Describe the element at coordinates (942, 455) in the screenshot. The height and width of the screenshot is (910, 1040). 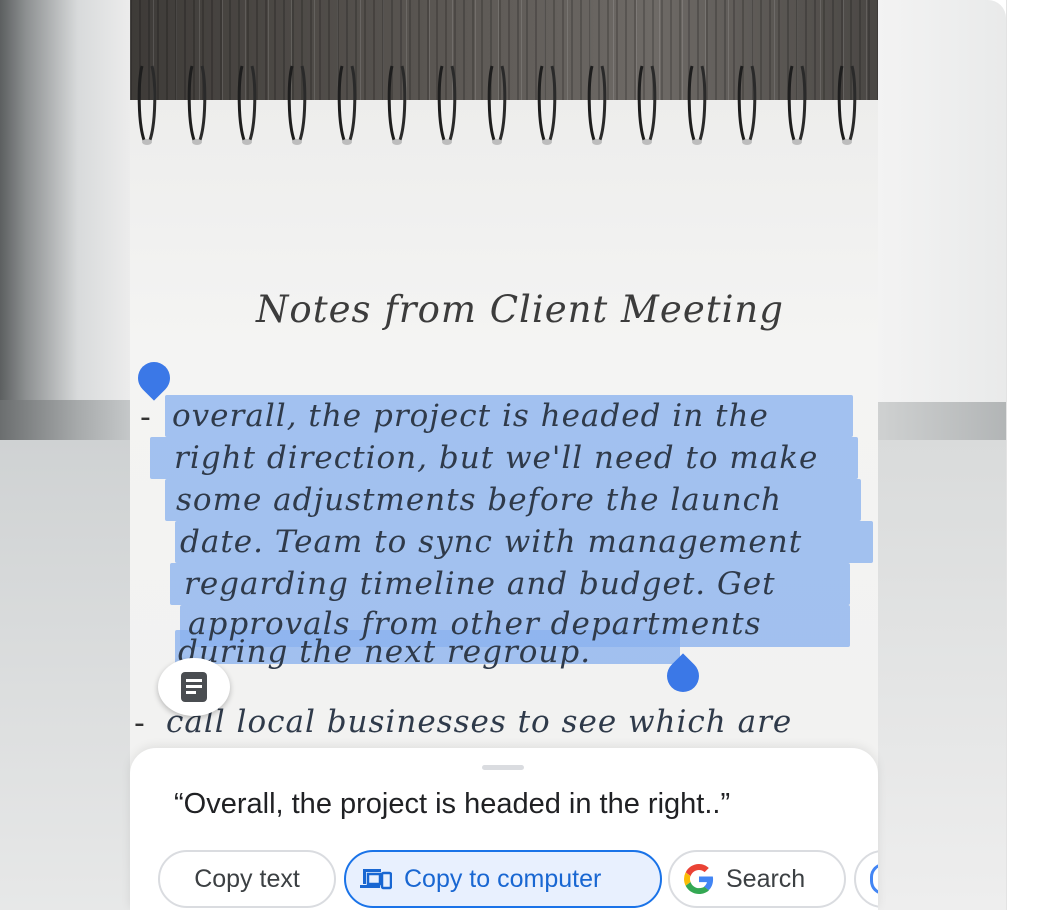
I see `background-right` at that location.